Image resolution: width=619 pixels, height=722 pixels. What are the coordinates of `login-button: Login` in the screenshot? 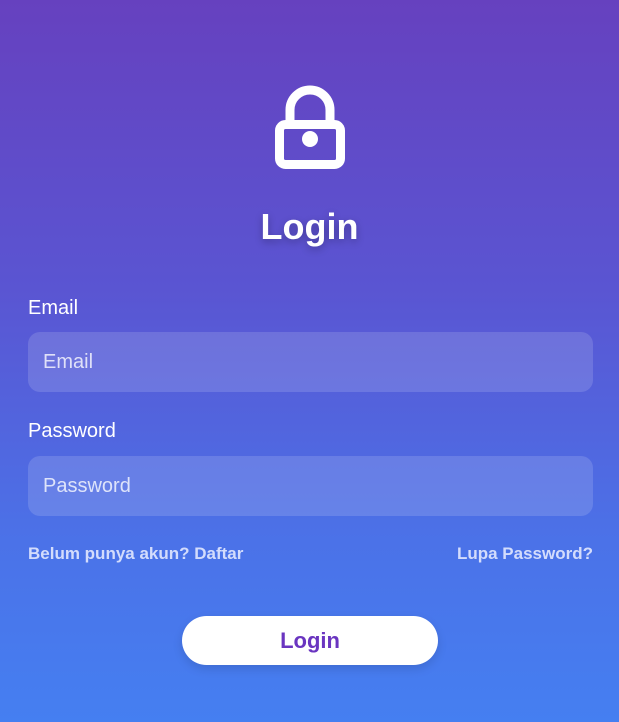 It's located at (310, 640).